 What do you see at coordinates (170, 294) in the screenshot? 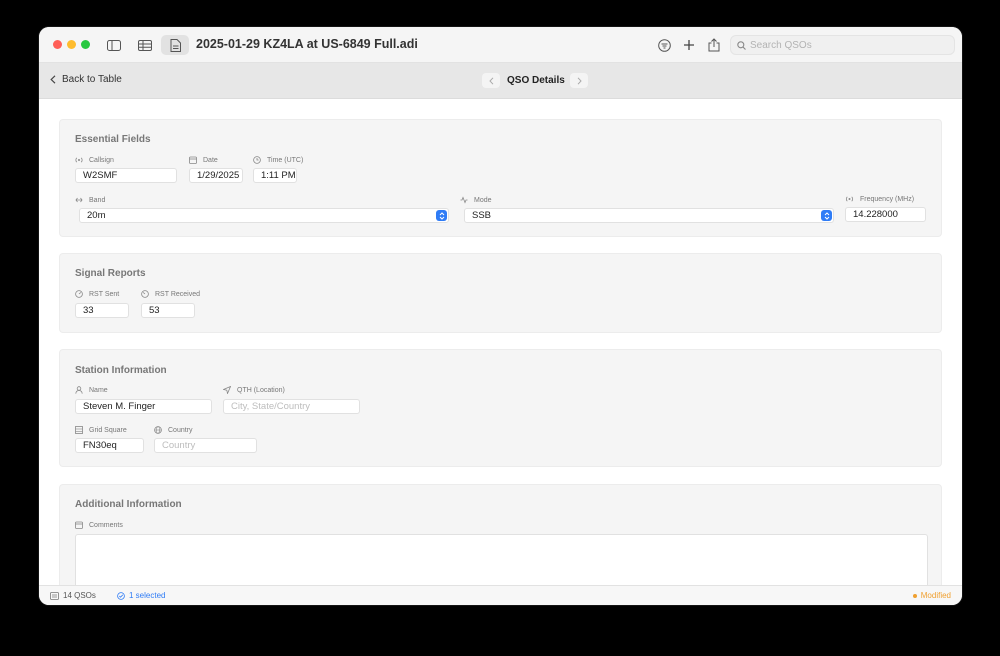
I see `rst-received-label: RST Received` at bounding box center [170, 294].